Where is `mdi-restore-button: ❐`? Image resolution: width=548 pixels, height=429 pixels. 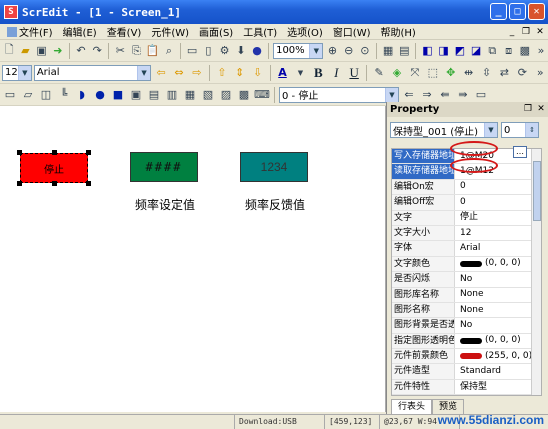
mdi-restore-button: ❐ is located at coordinates (526, 32).